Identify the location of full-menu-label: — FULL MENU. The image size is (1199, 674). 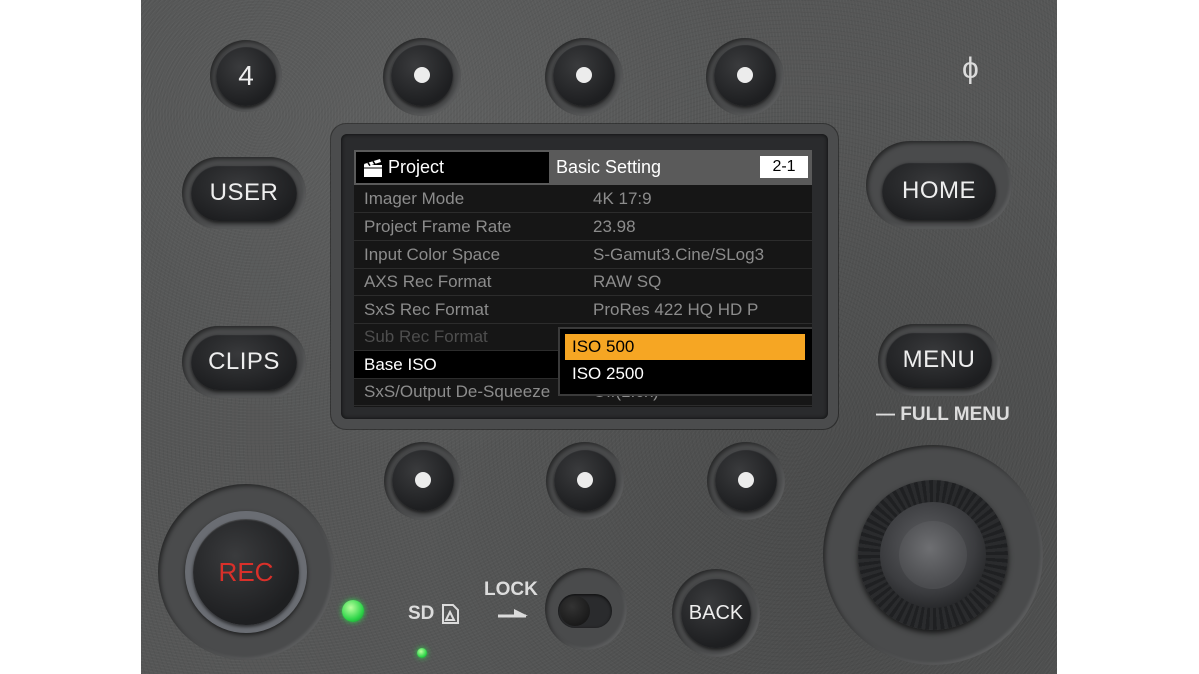
(943, 414).